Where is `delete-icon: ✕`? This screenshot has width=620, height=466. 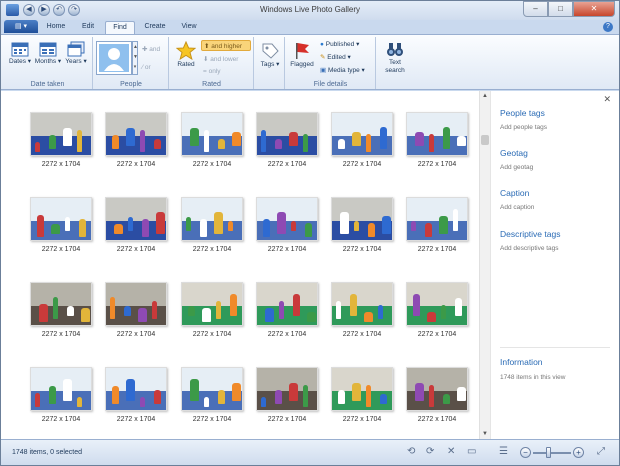
delete-icon: ✕ is located at coordinates (451, 451).